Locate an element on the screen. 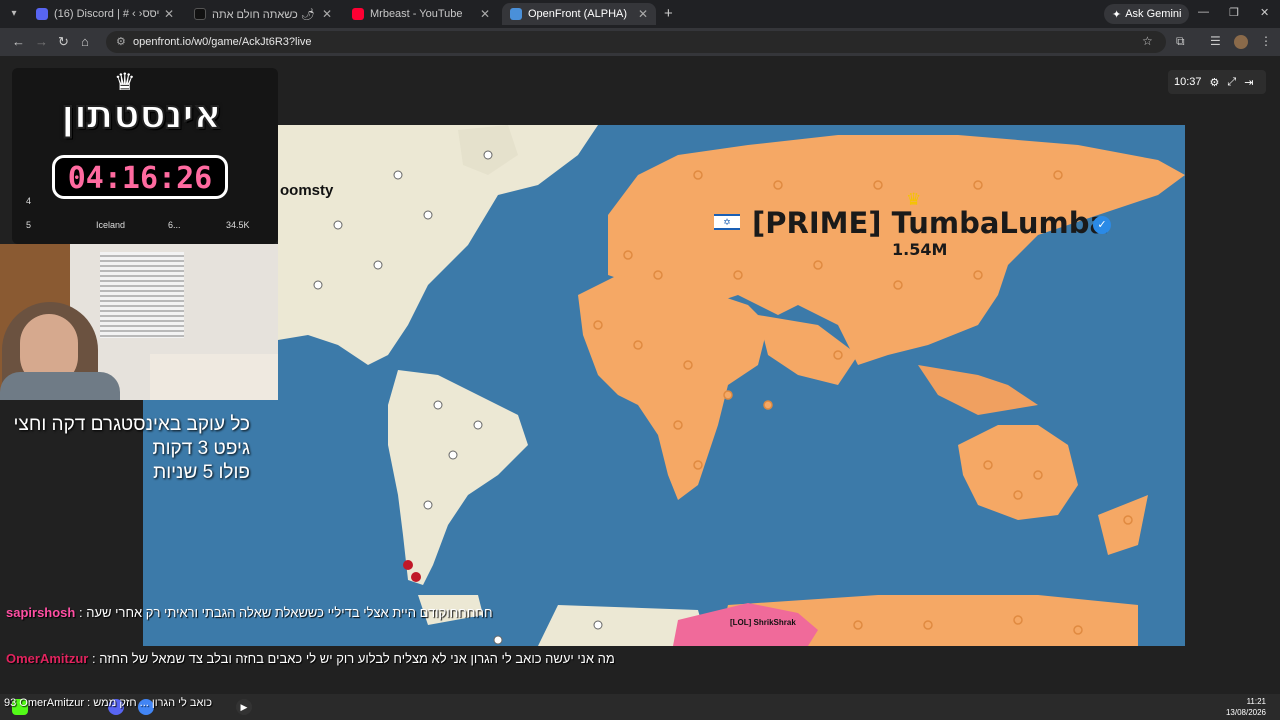 The width and height of the screenshot is (1280, 720). clock-time: 11:21 is located at coordinates (1256, 701).